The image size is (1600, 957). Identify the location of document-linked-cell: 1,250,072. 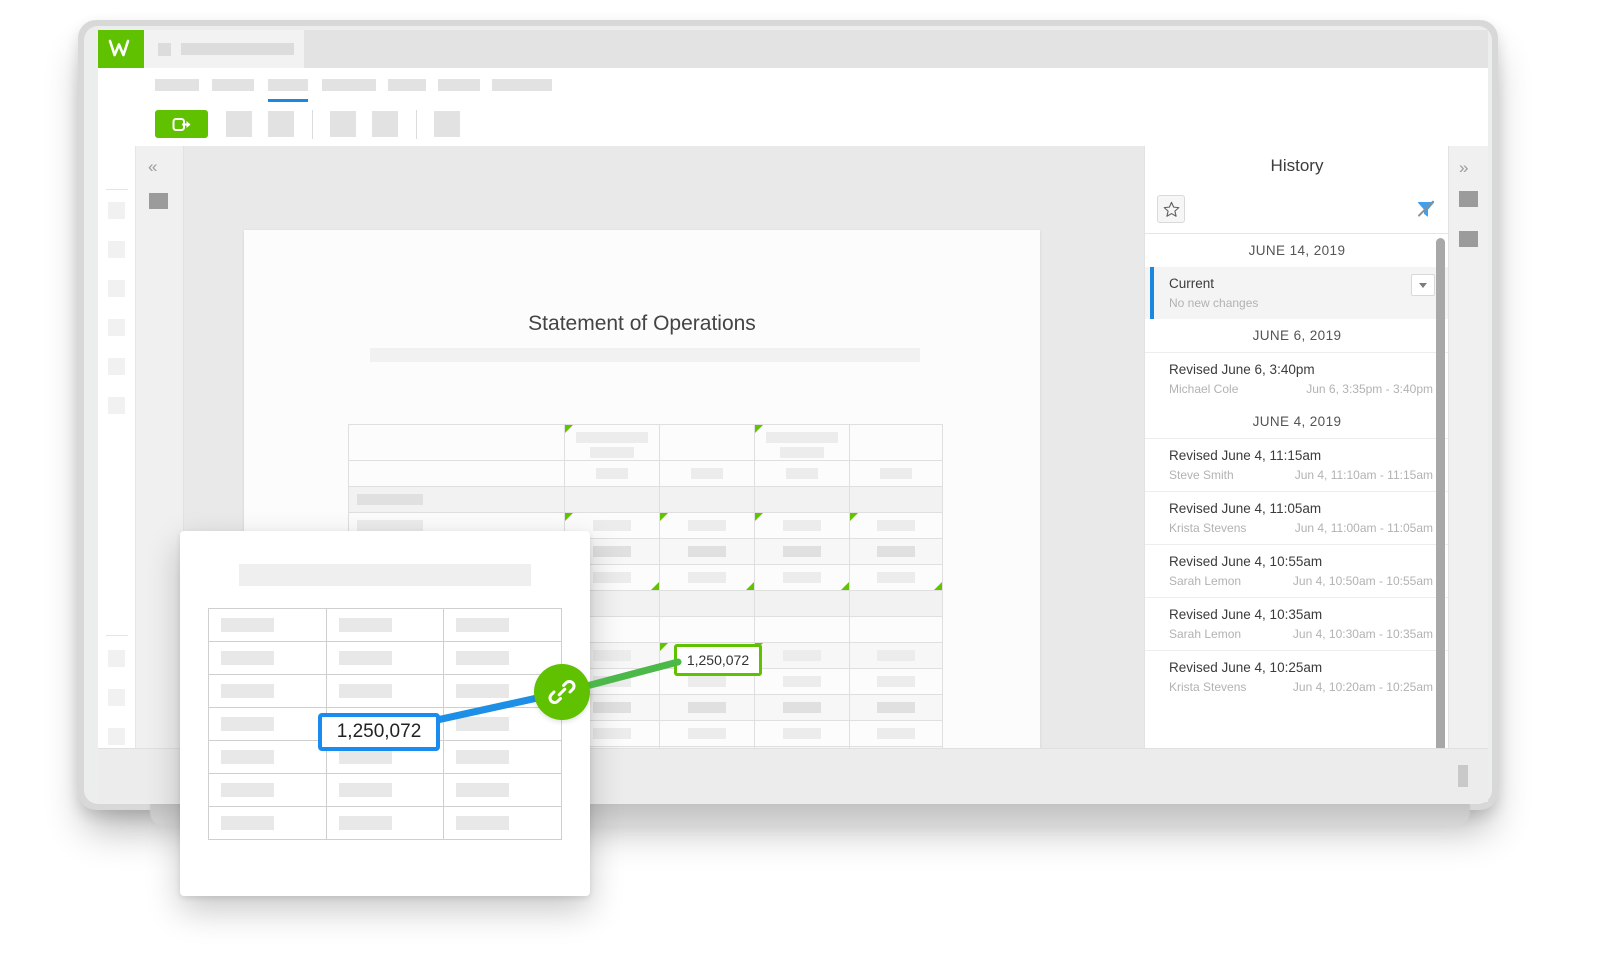
(718, 660).